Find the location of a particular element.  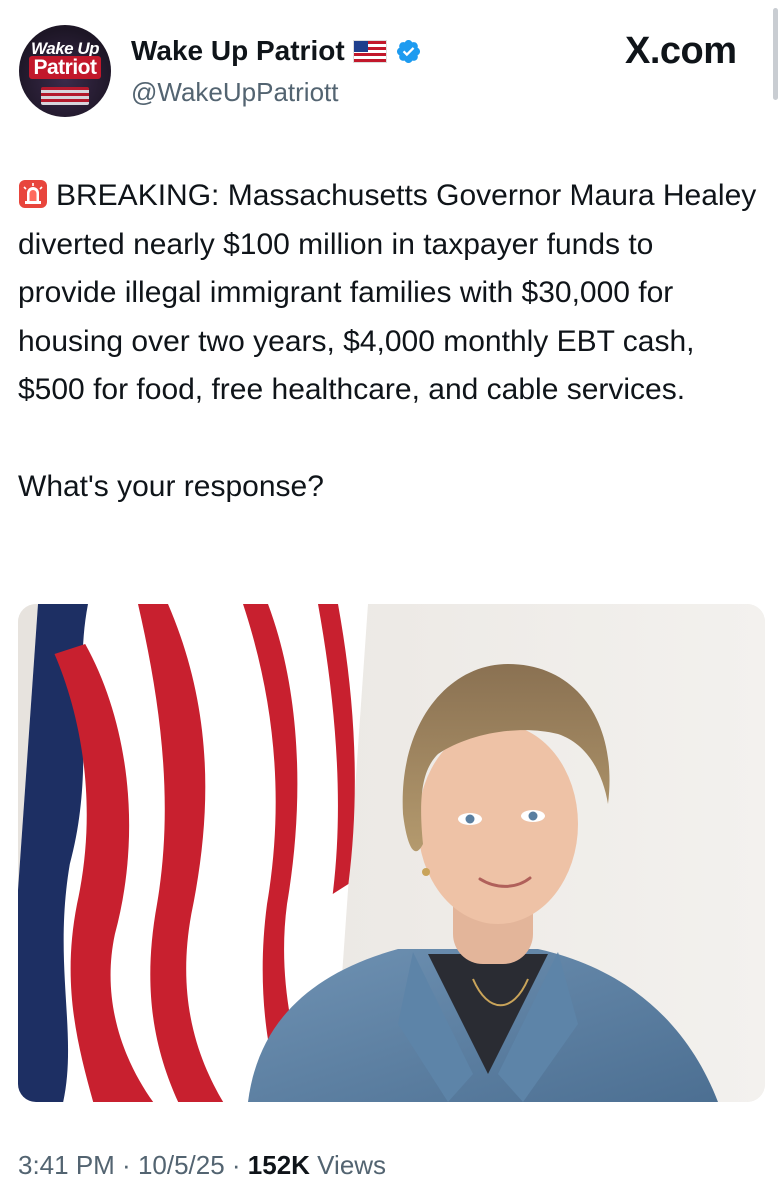

tweet-meta: 3:41 PM · 10/5/25 · 152K Views is located at coordinates (202, 1165).